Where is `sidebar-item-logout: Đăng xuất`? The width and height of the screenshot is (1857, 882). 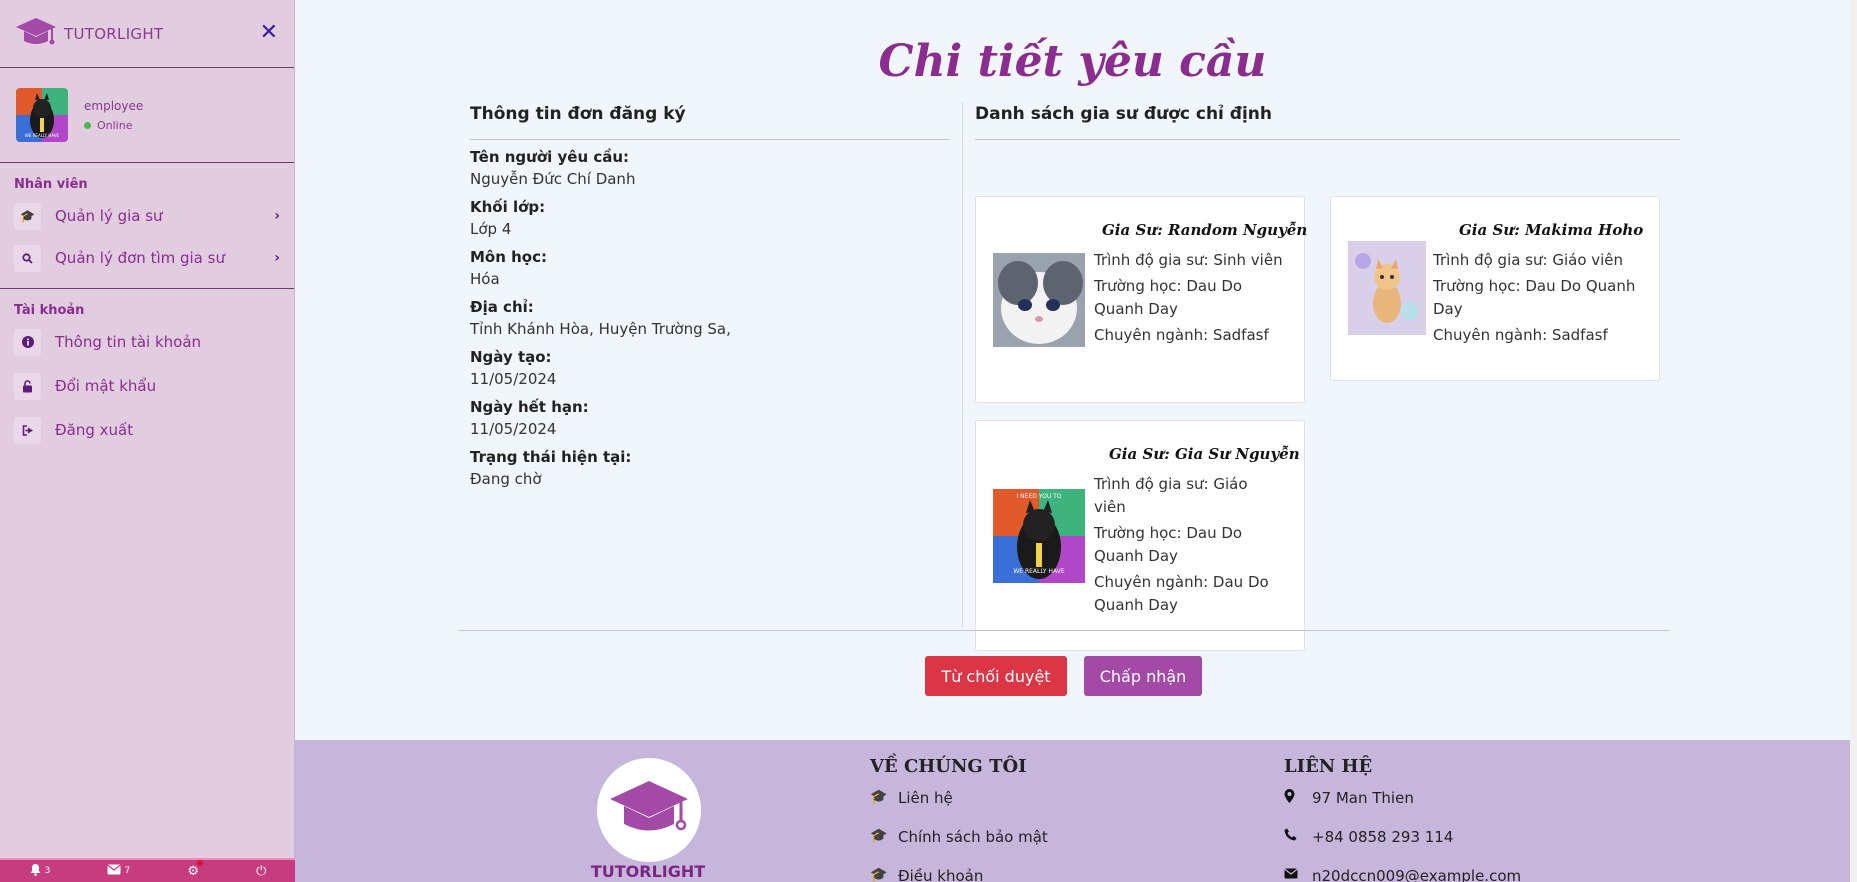
sidebar-item-logout: Đăng xuất is located at coordinates (147, 430).